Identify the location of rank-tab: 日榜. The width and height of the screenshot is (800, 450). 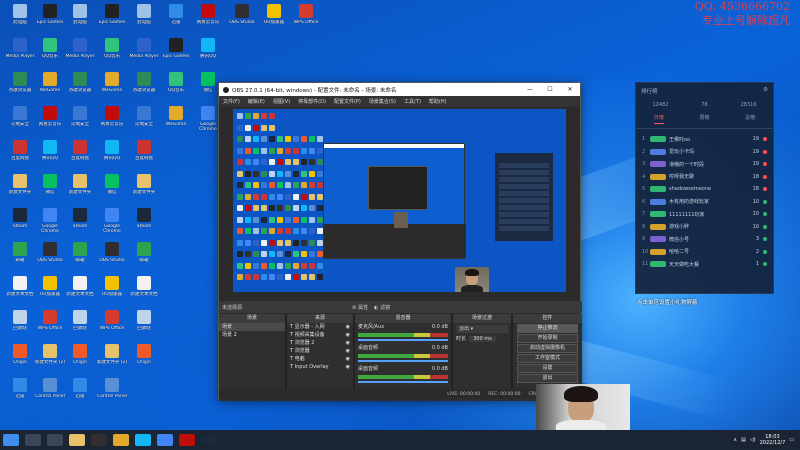
(658, 119).